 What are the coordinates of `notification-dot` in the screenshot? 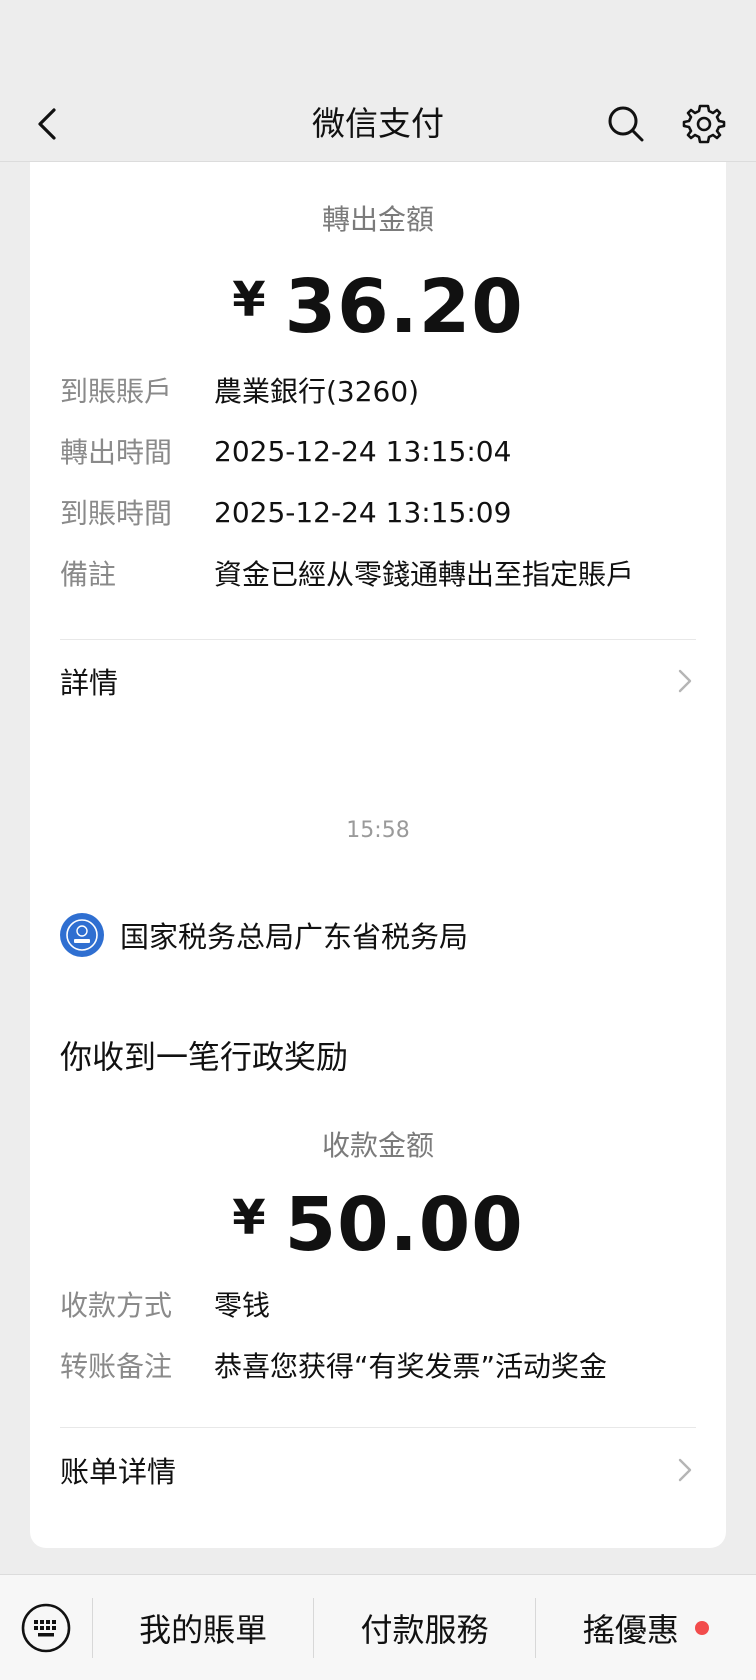 It's located at (701, 1627).